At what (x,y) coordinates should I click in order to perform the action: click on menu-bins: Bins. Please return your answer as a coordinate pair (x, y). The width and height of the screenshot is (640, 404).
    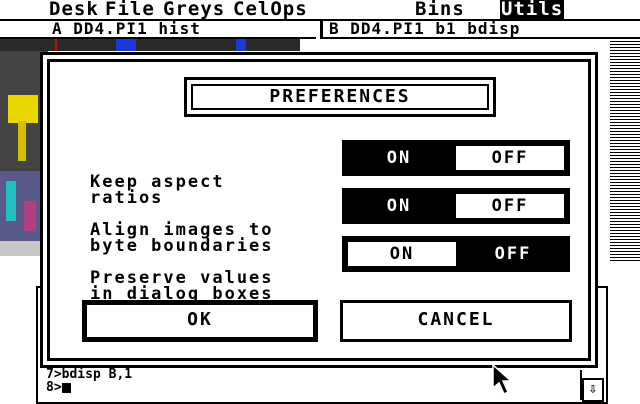
    Looking at the image, I should click on (440, 9).